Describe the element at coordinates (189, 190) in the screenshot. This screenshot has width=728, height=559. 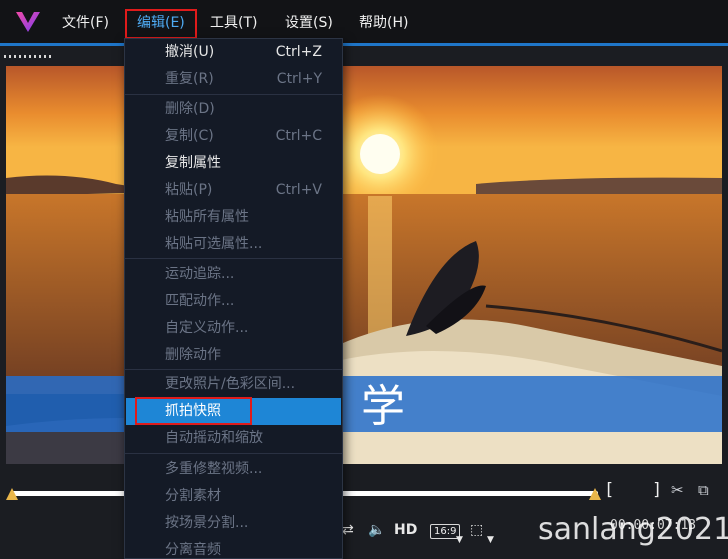
I see `menu-item-label: 粘贴(P)` at that location.